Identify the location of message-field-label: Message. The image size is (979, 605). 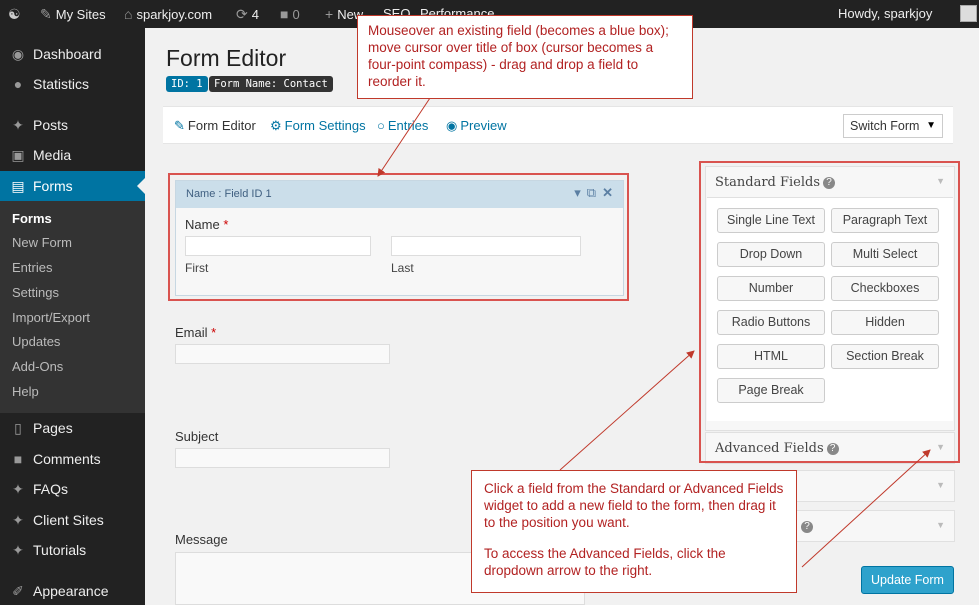
(201, 539).